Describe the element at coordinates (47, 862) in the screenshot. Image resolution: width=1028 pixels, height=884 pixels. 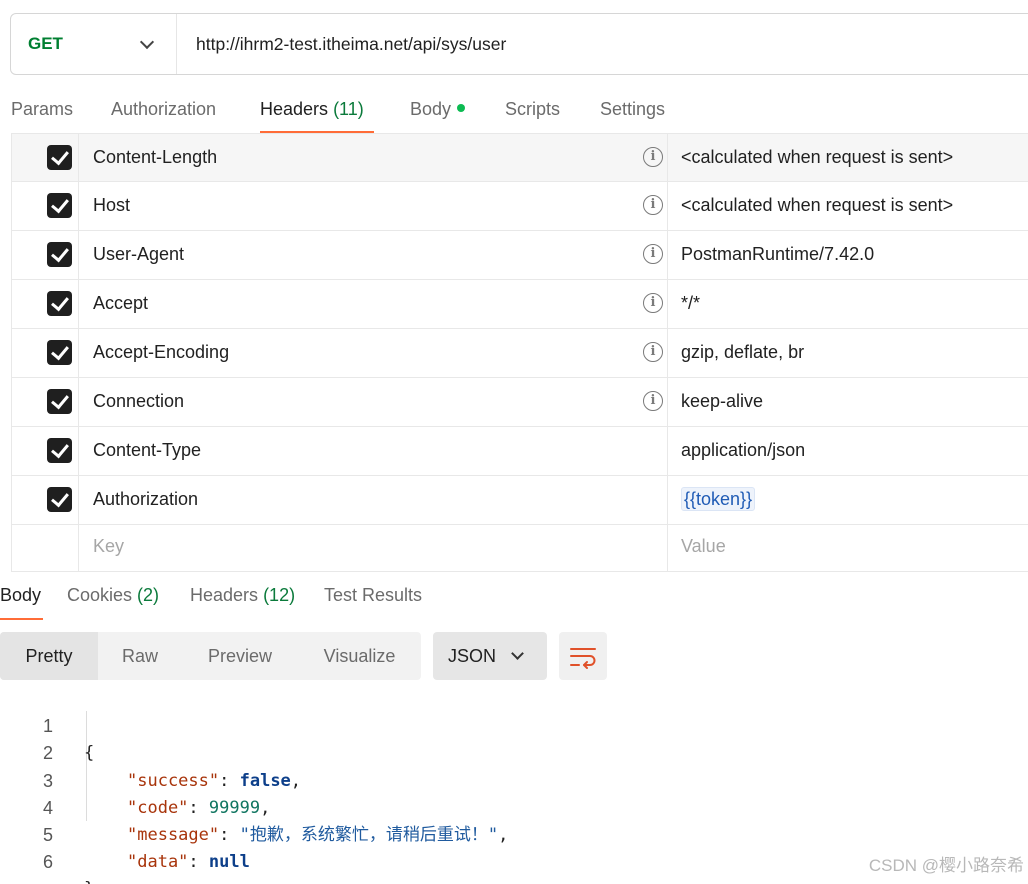
I see `line-number: 6` at that location.